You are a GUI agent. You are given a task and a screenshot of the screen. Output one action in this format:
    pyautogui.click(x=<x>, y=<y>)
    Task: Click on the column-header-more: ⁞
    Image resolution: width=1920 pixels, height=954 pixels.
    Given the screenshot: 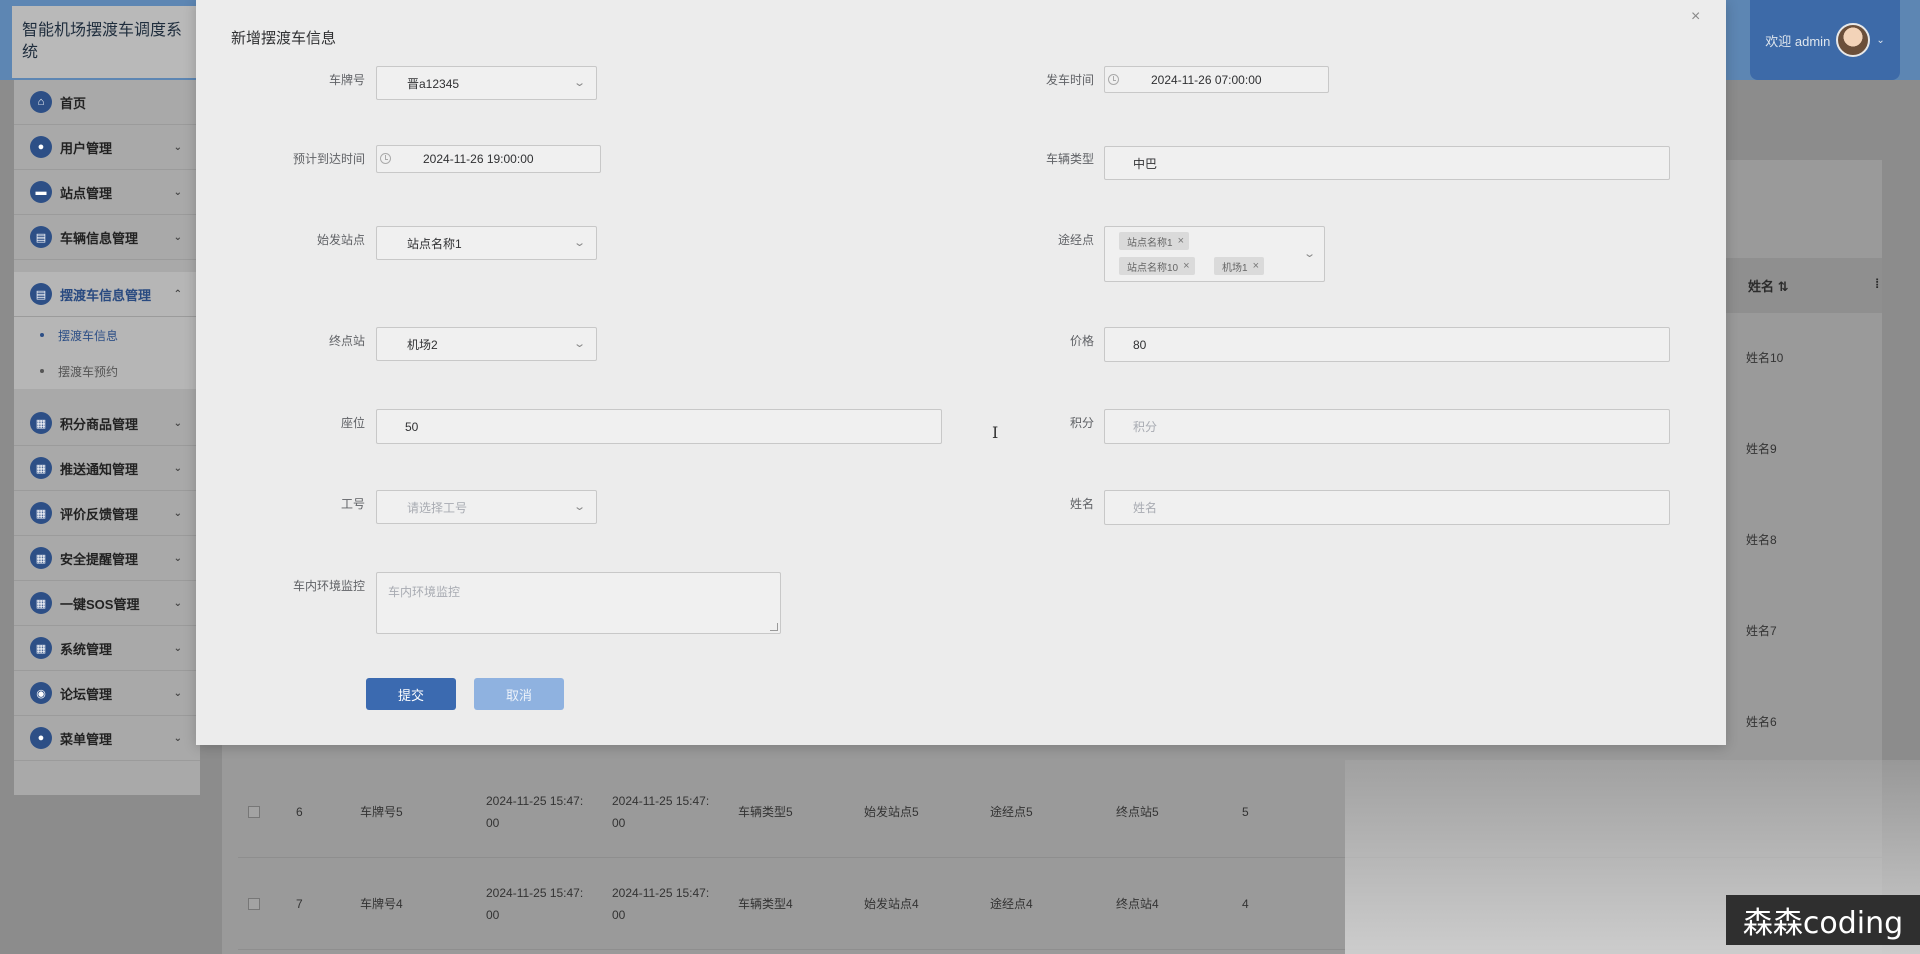 What is the action you would take?
    pyautogui.click(x=1877, y=283)
    